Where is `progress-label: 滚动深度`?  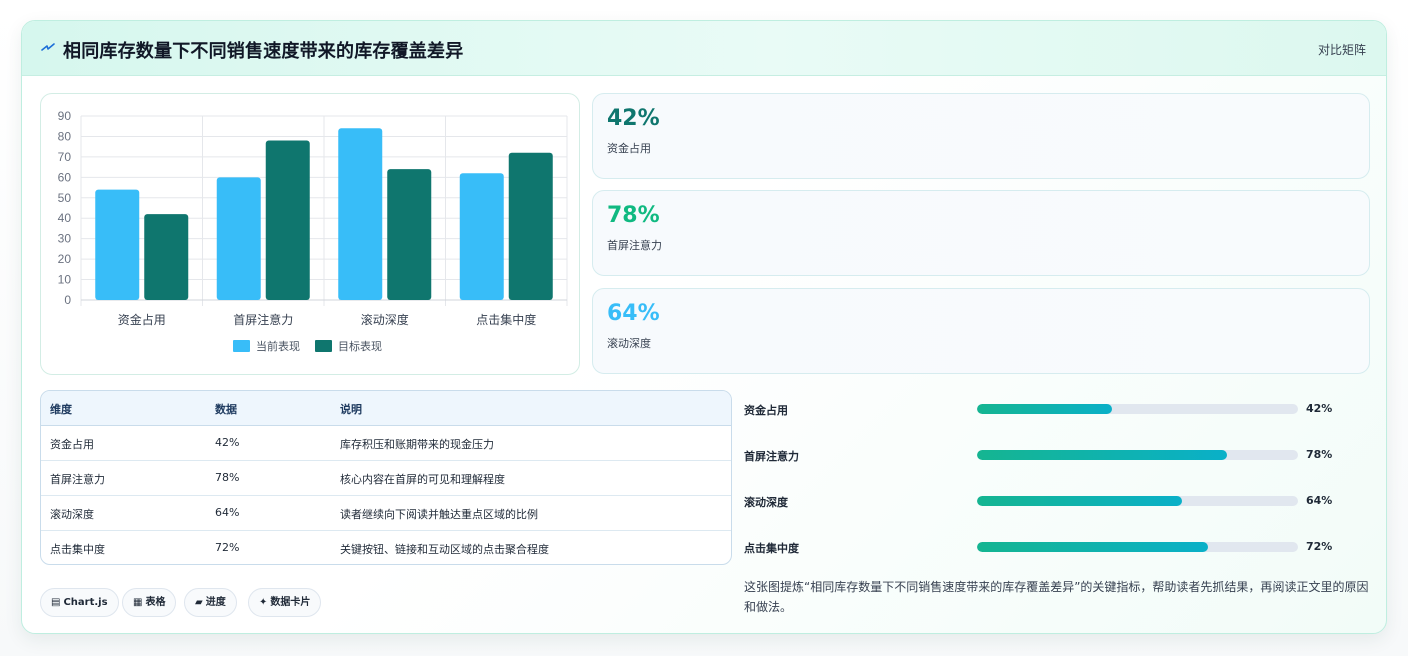 progress-label: 滚动深度 is located at coordinates (766, 502).